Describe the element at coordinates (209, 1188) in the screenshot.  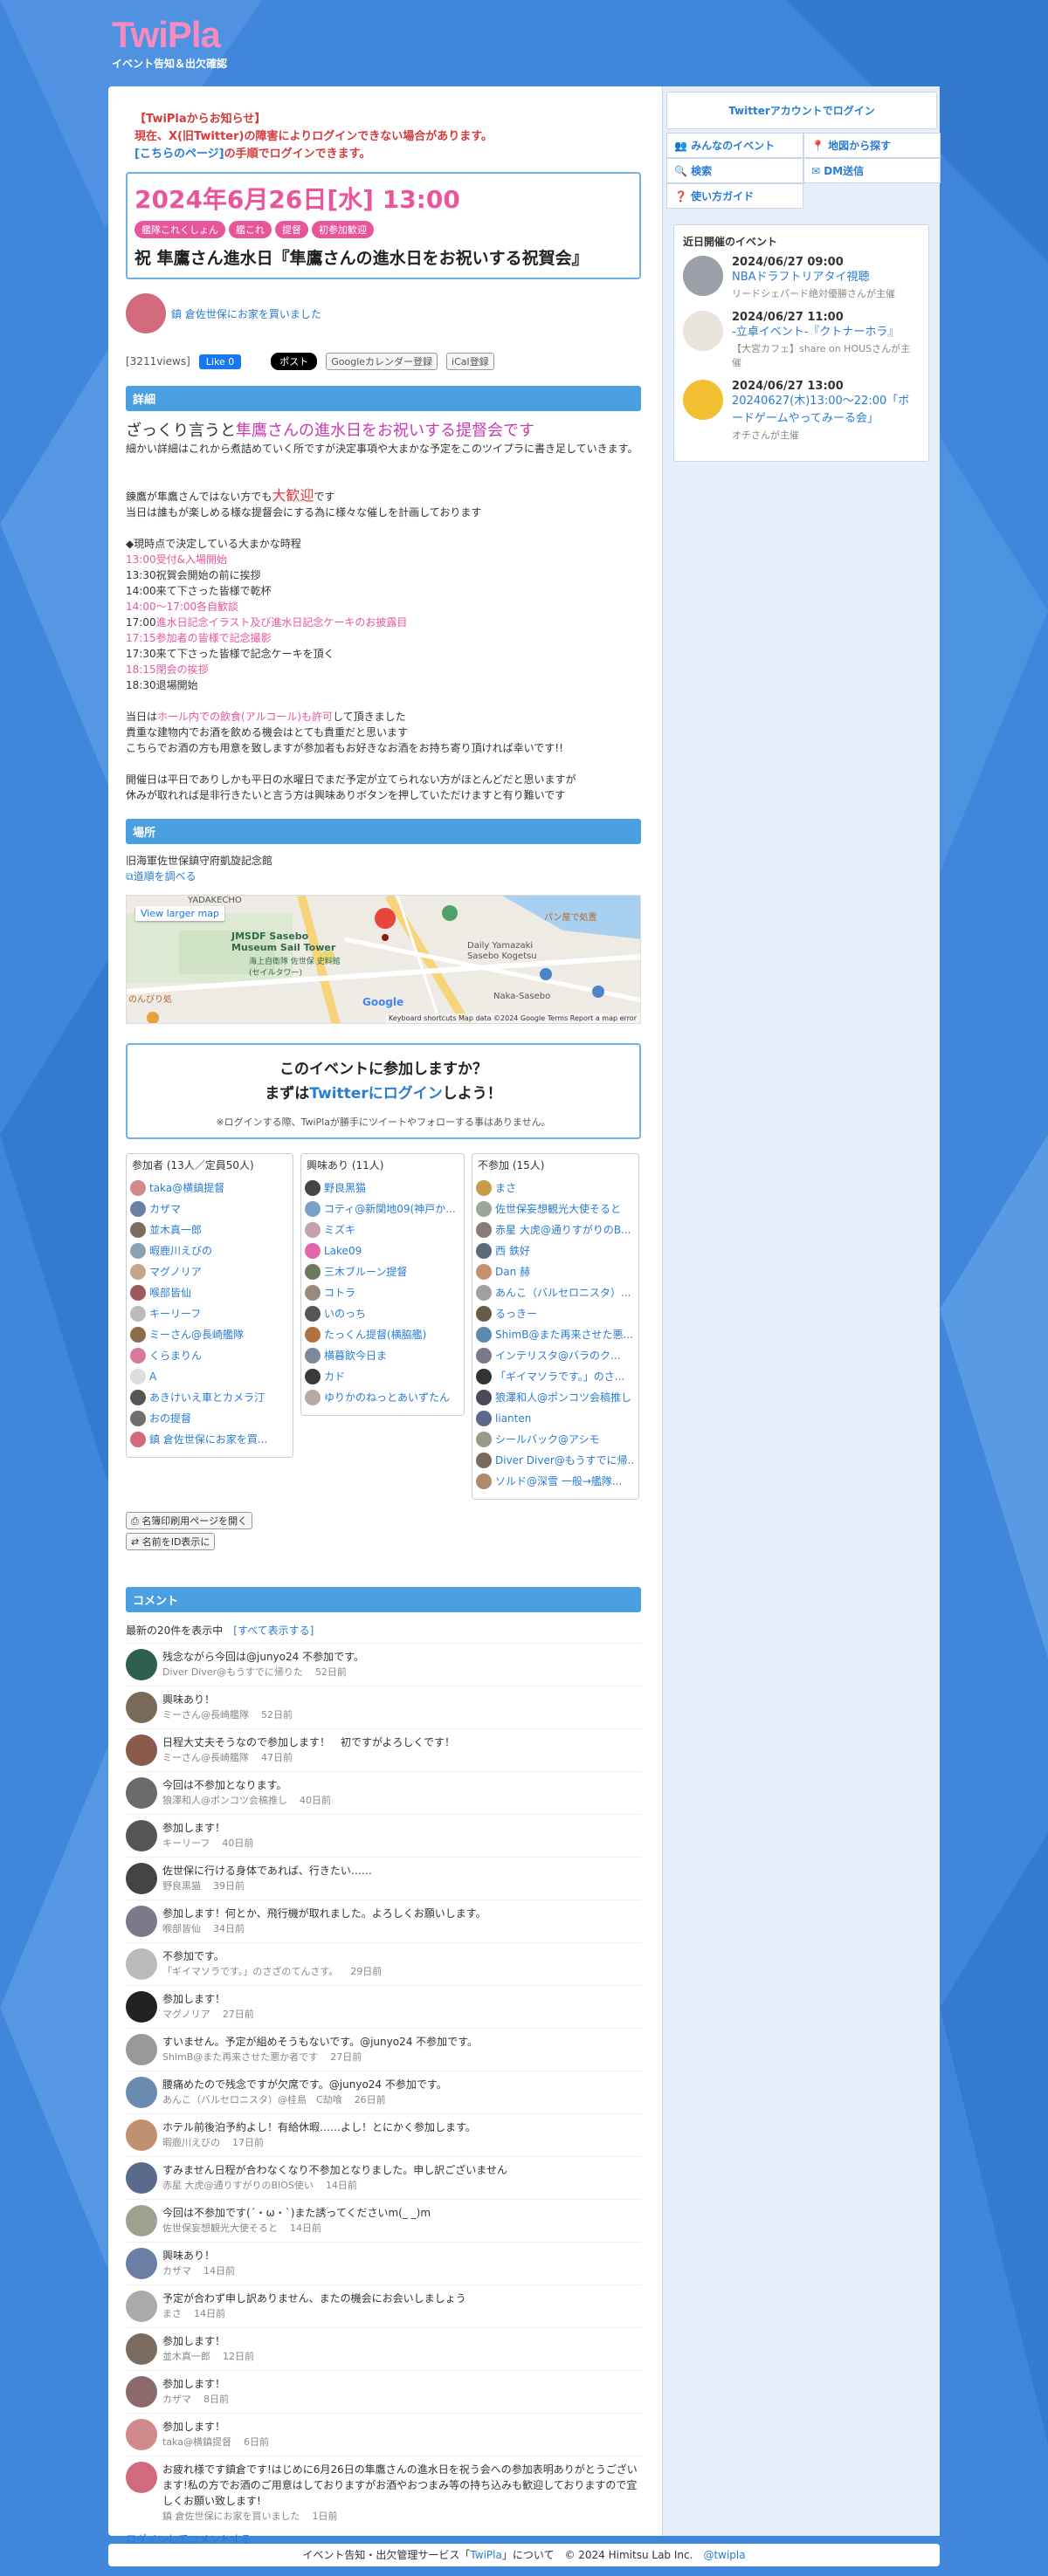
I see `list-item: taka@横鎮提督` at that location.